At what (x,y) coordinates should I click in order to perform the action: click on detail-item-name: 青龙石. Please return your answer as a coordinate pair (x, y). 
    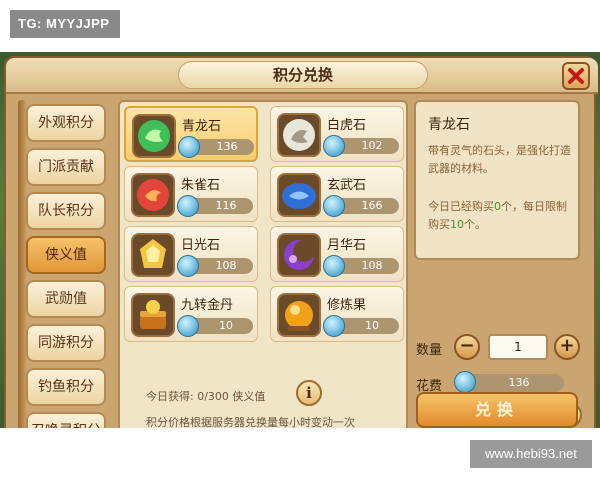
    Looking at the image, I should click on (449, 125).